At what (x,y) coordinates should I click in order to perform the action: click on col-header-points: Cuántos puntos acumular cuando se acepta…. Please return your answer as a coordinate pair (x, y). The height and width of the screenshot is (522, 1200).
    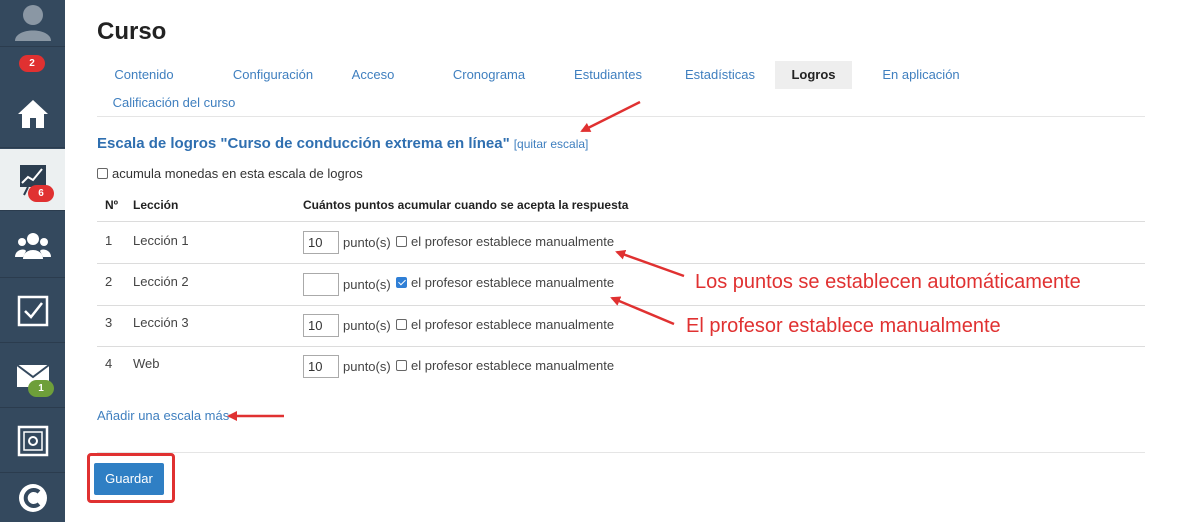
    Looking at the image, I should click on (466, 205).